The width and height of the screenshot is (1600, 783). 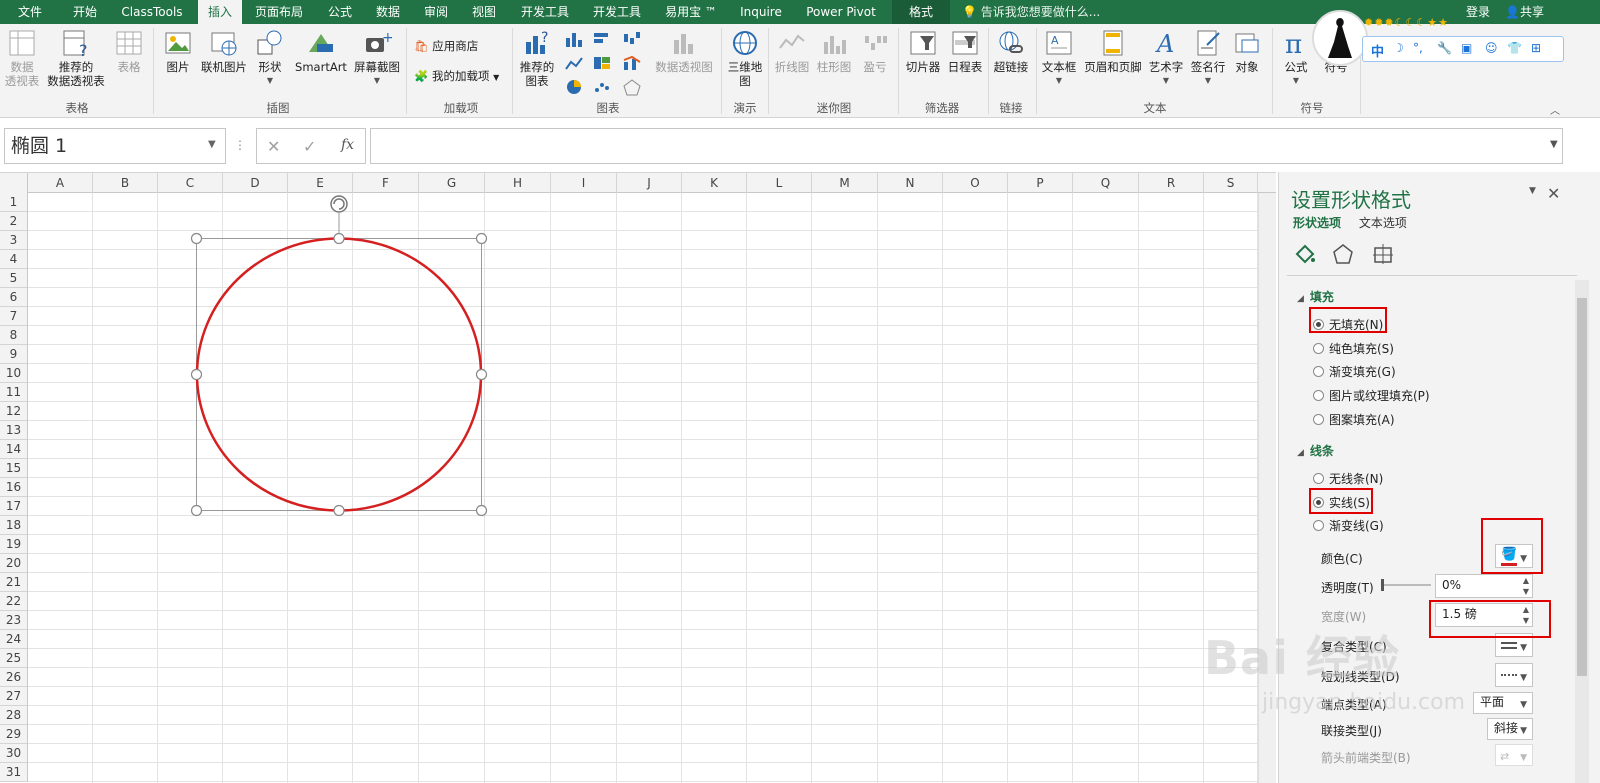 I want to click on fill-line-icon, so click(x=1305, y=254).